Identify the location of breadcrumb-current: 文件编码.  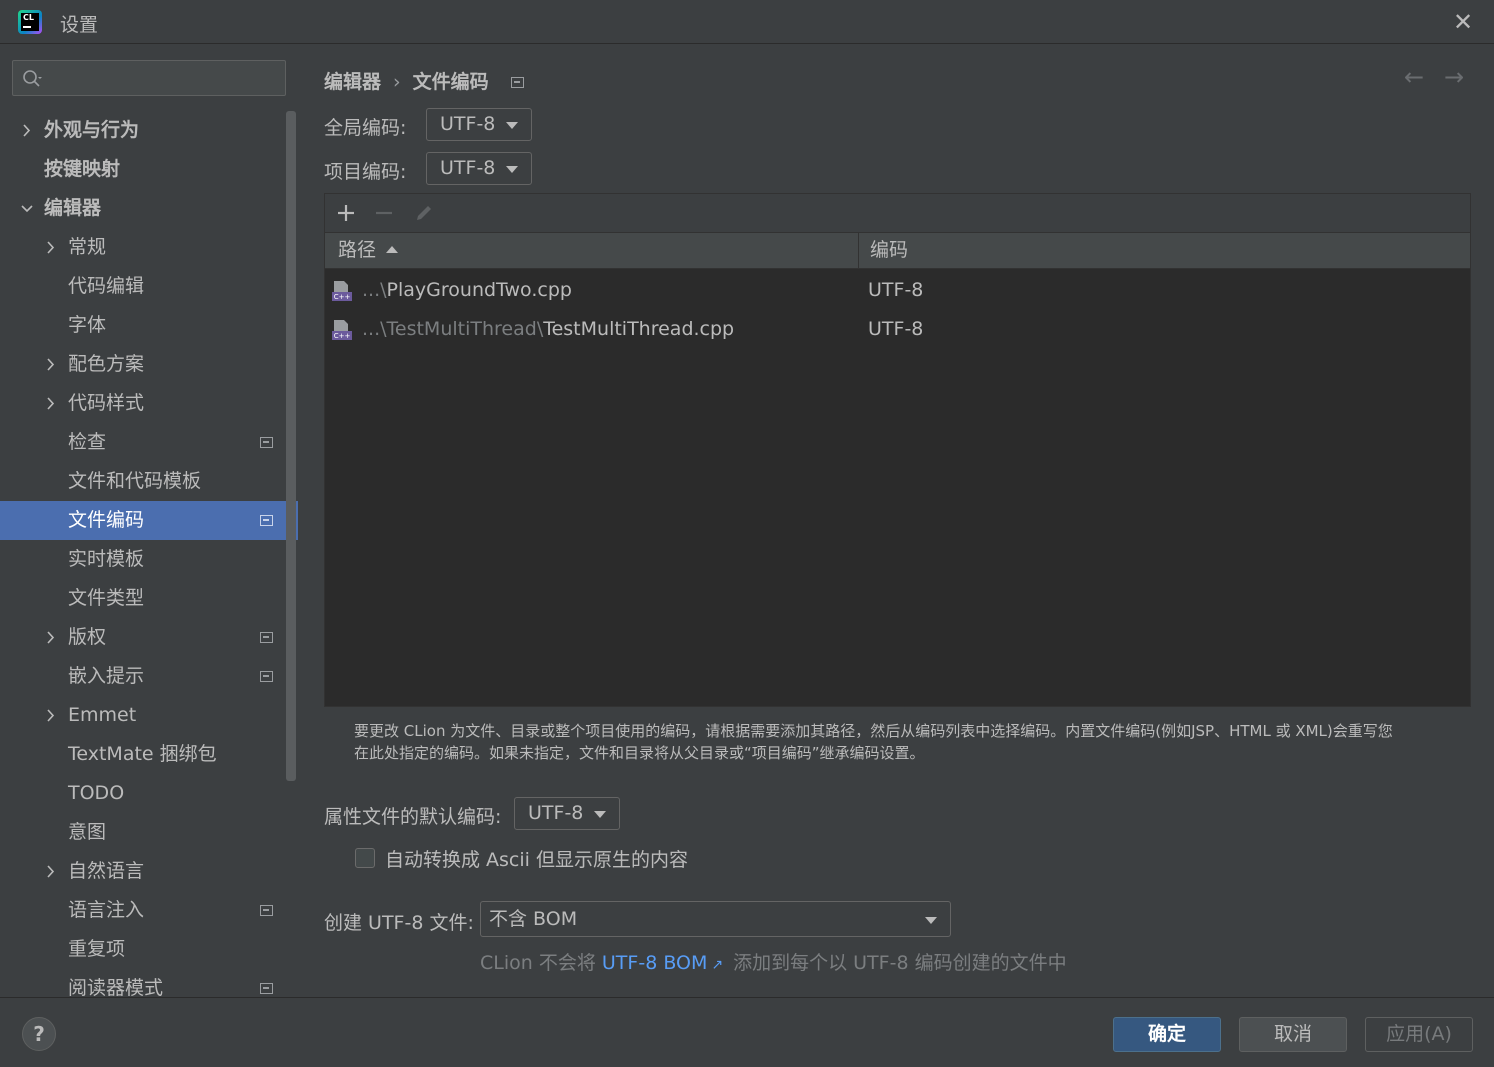
(450, 82).